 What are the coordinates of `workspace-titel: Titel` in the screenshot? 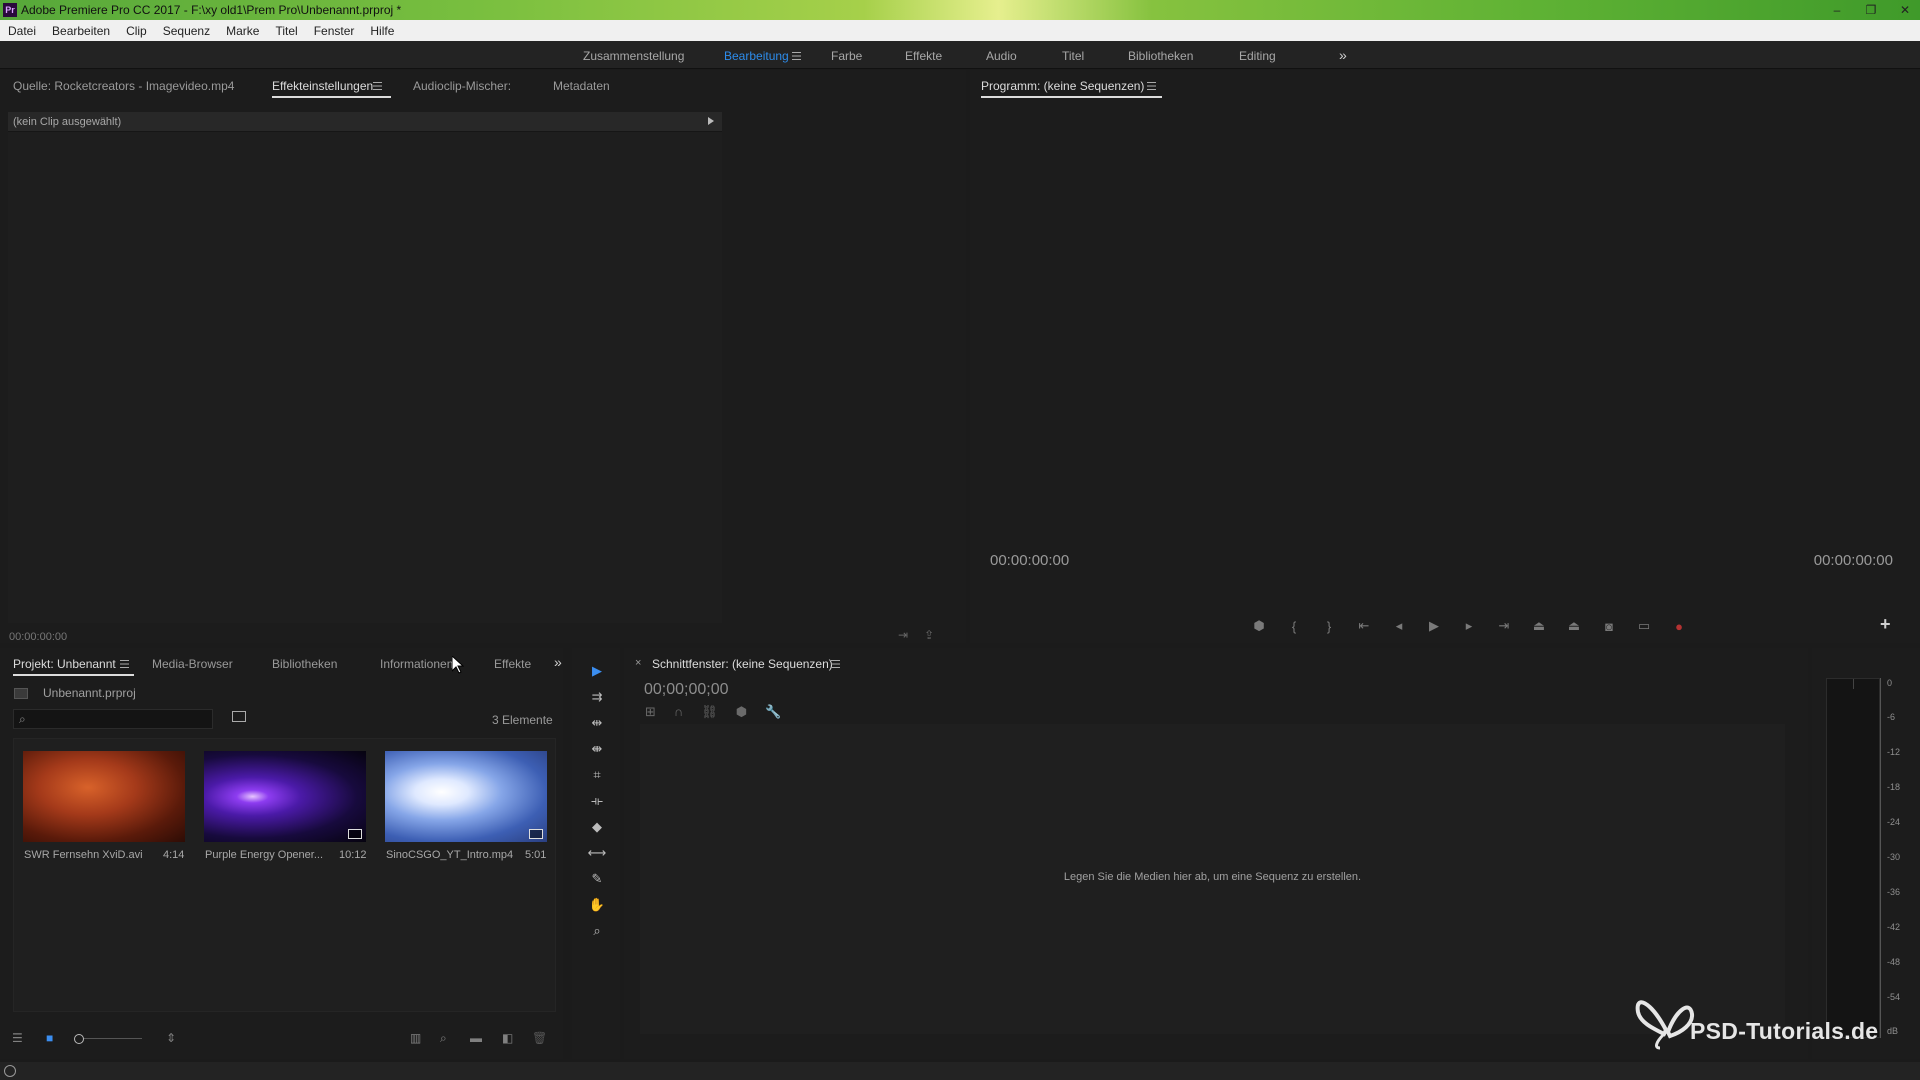 It's located at (1073, 56).